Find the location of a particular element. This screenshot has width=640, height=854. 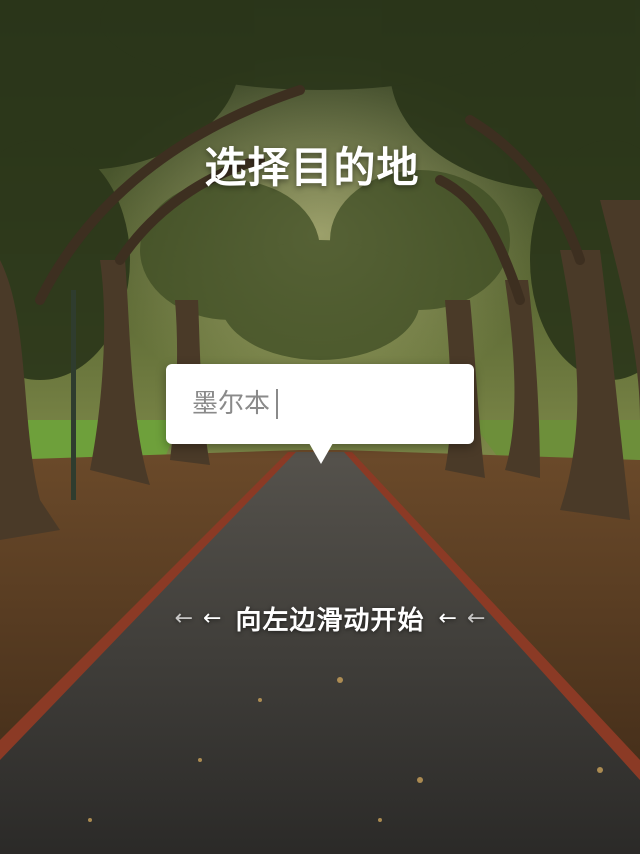

page-title: 选择目的地 is located at coordinates (312, 167).